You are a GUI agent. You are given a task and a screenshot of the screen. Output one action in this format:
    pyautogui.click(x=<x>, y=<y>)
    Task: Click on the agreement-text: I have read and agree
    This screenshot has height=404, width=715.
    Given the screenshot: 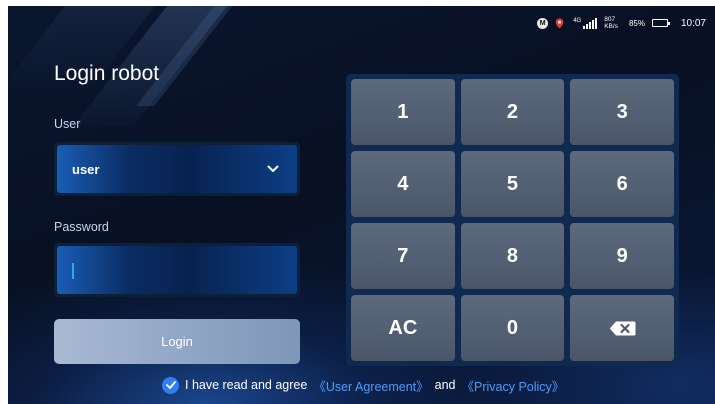 What is the action you would take?
    pyautogui.click(x=246, y=385)
    